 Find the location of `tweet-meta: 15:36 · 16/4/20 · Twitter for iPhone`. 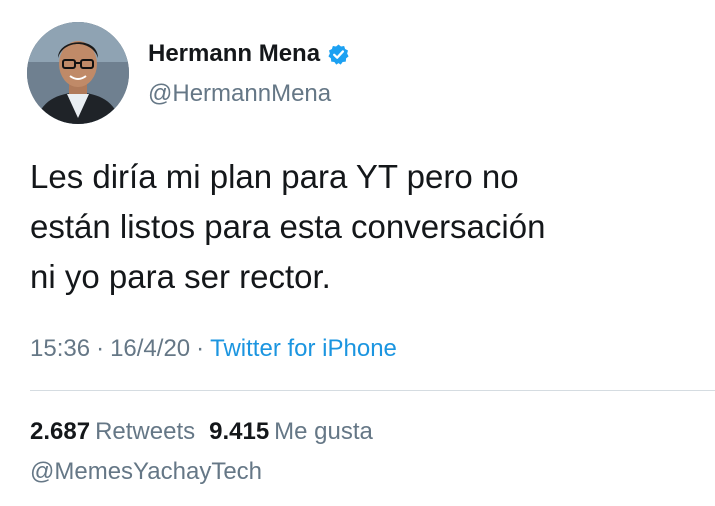

tweet-meta: 15:36 · 16/4/20 · Twitter for iPhone is located at coordinates (213, 349).